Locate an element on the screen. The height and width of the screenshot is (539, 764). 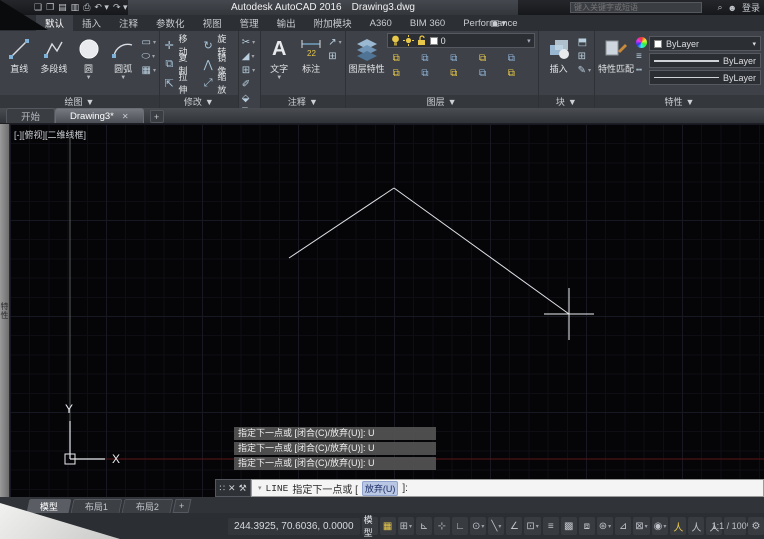
match-properties-button: 特性匹配 is located at coordinates (616, 63).